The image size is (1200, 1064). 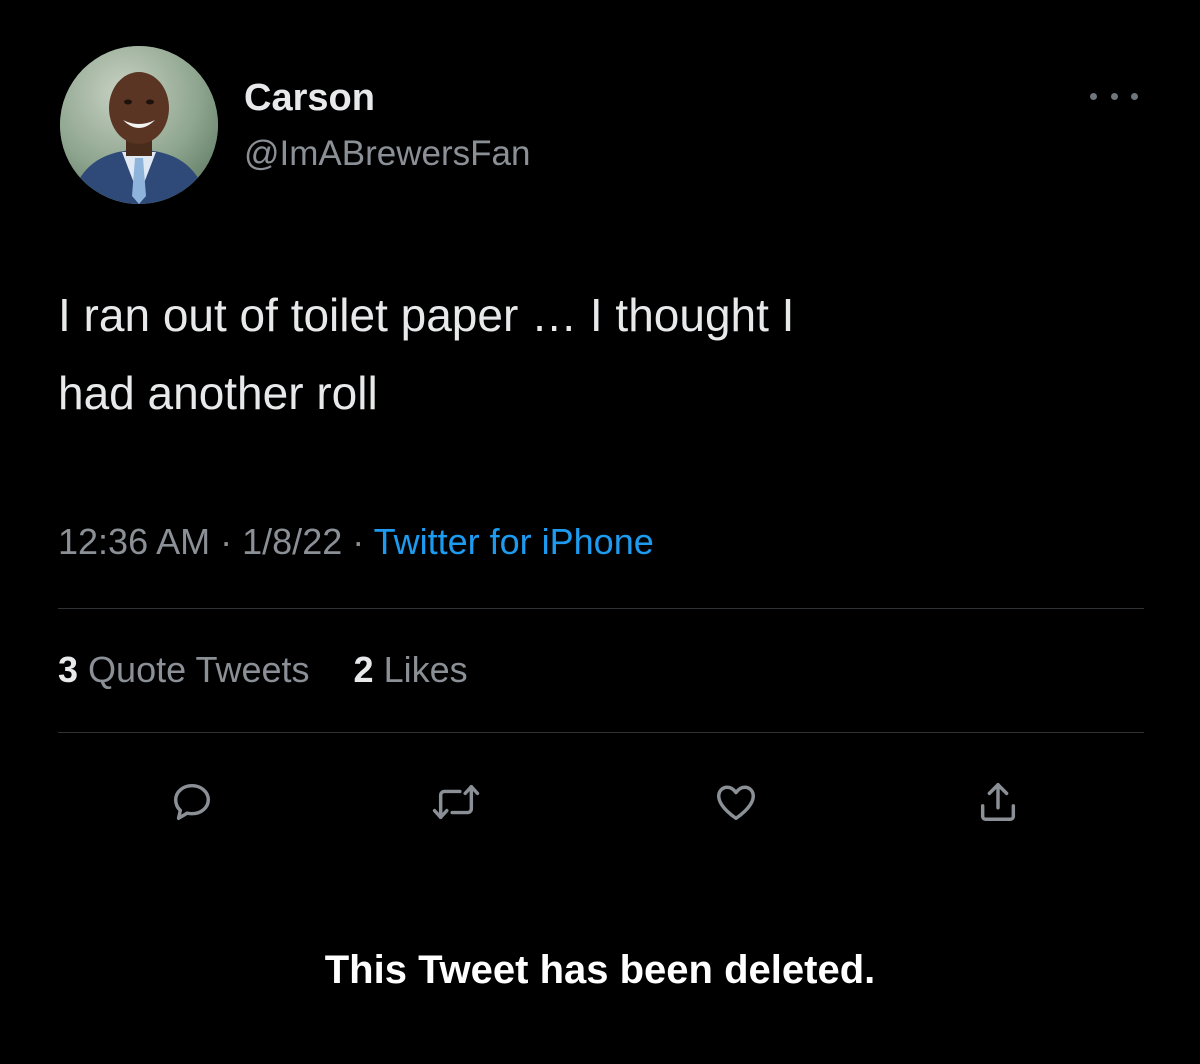 What do you see at coordinates (387, 126) in the screenshot?
I see `tweet-author: Carson @ImABrewersFan` at bounding box center [387, 126].